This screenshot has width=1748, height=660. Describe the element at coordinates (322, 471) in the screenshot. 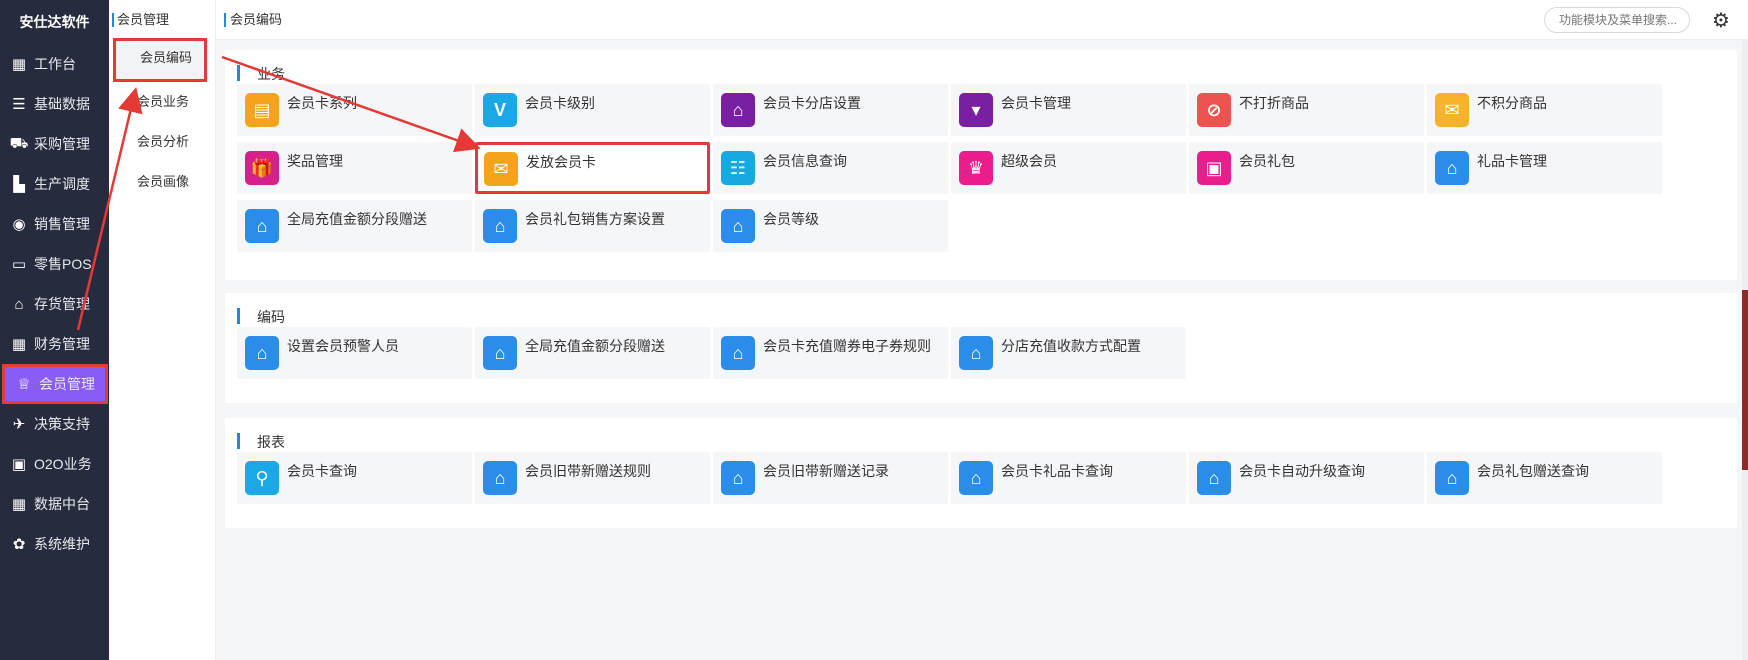

I see `tile-label: 会员卡查询` at that location.